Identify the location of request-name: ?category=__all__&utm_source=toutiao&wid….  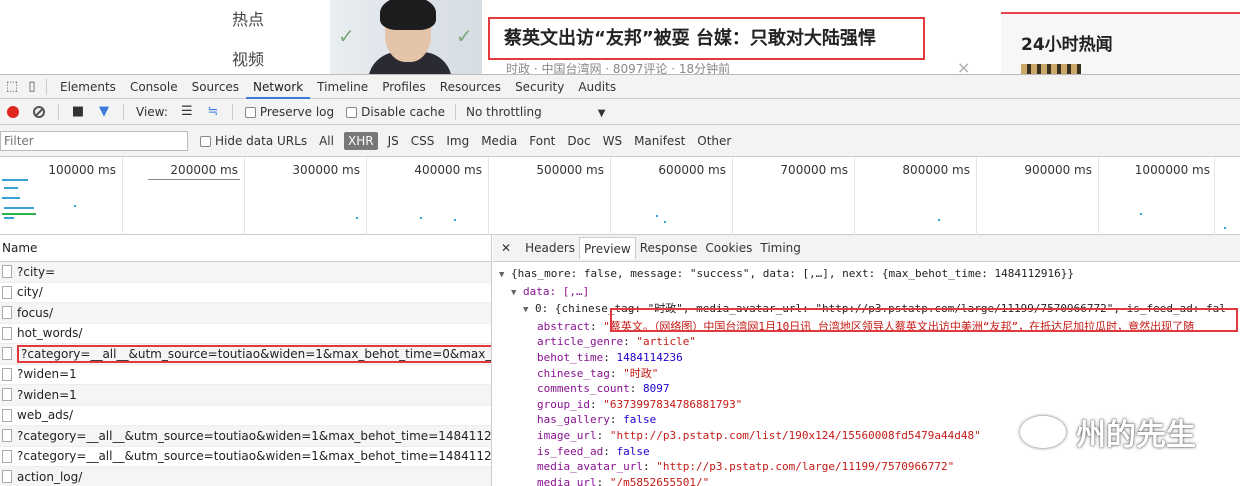
(254, 456).